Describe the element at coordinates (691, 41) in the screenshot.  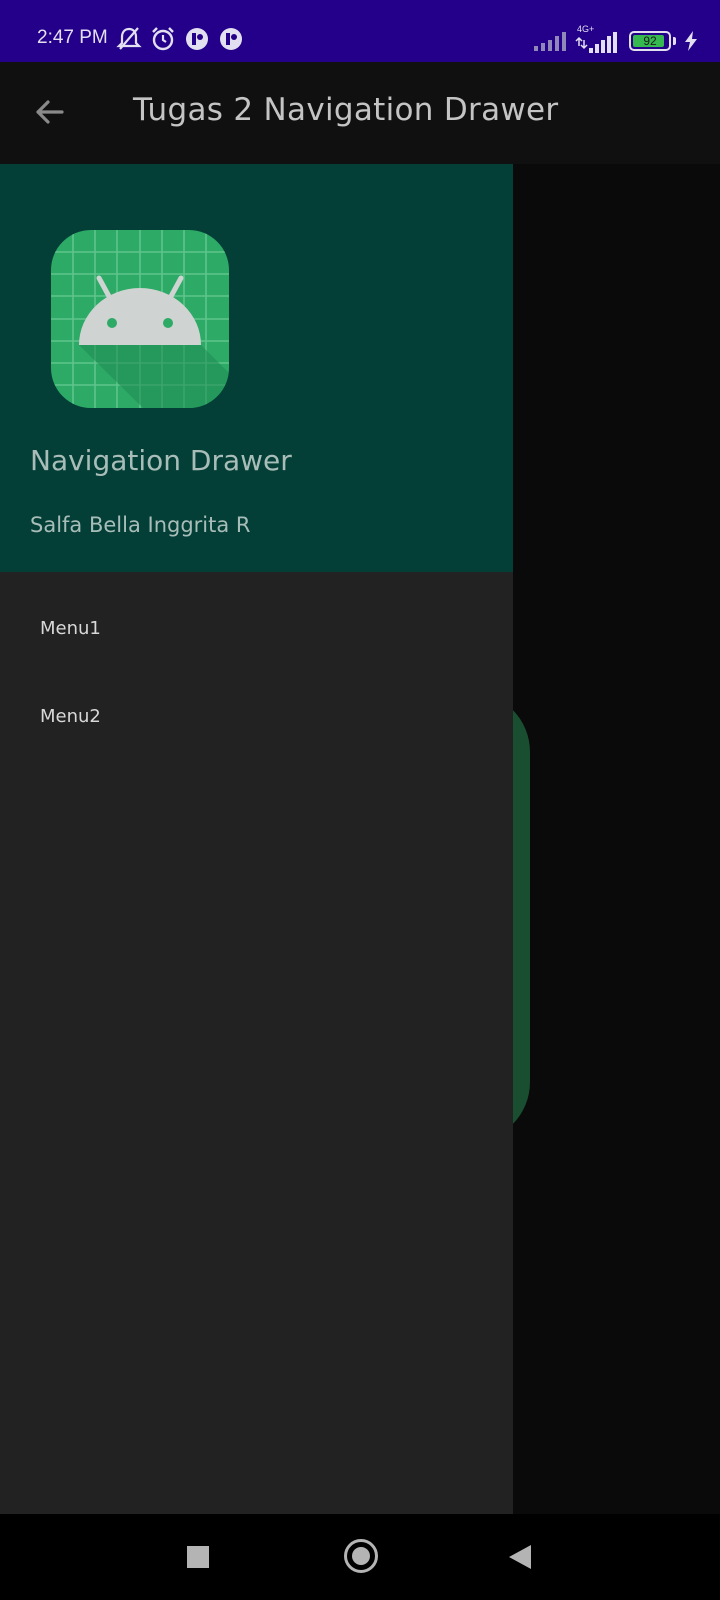
I see `charging-bolt-icon` at that location.